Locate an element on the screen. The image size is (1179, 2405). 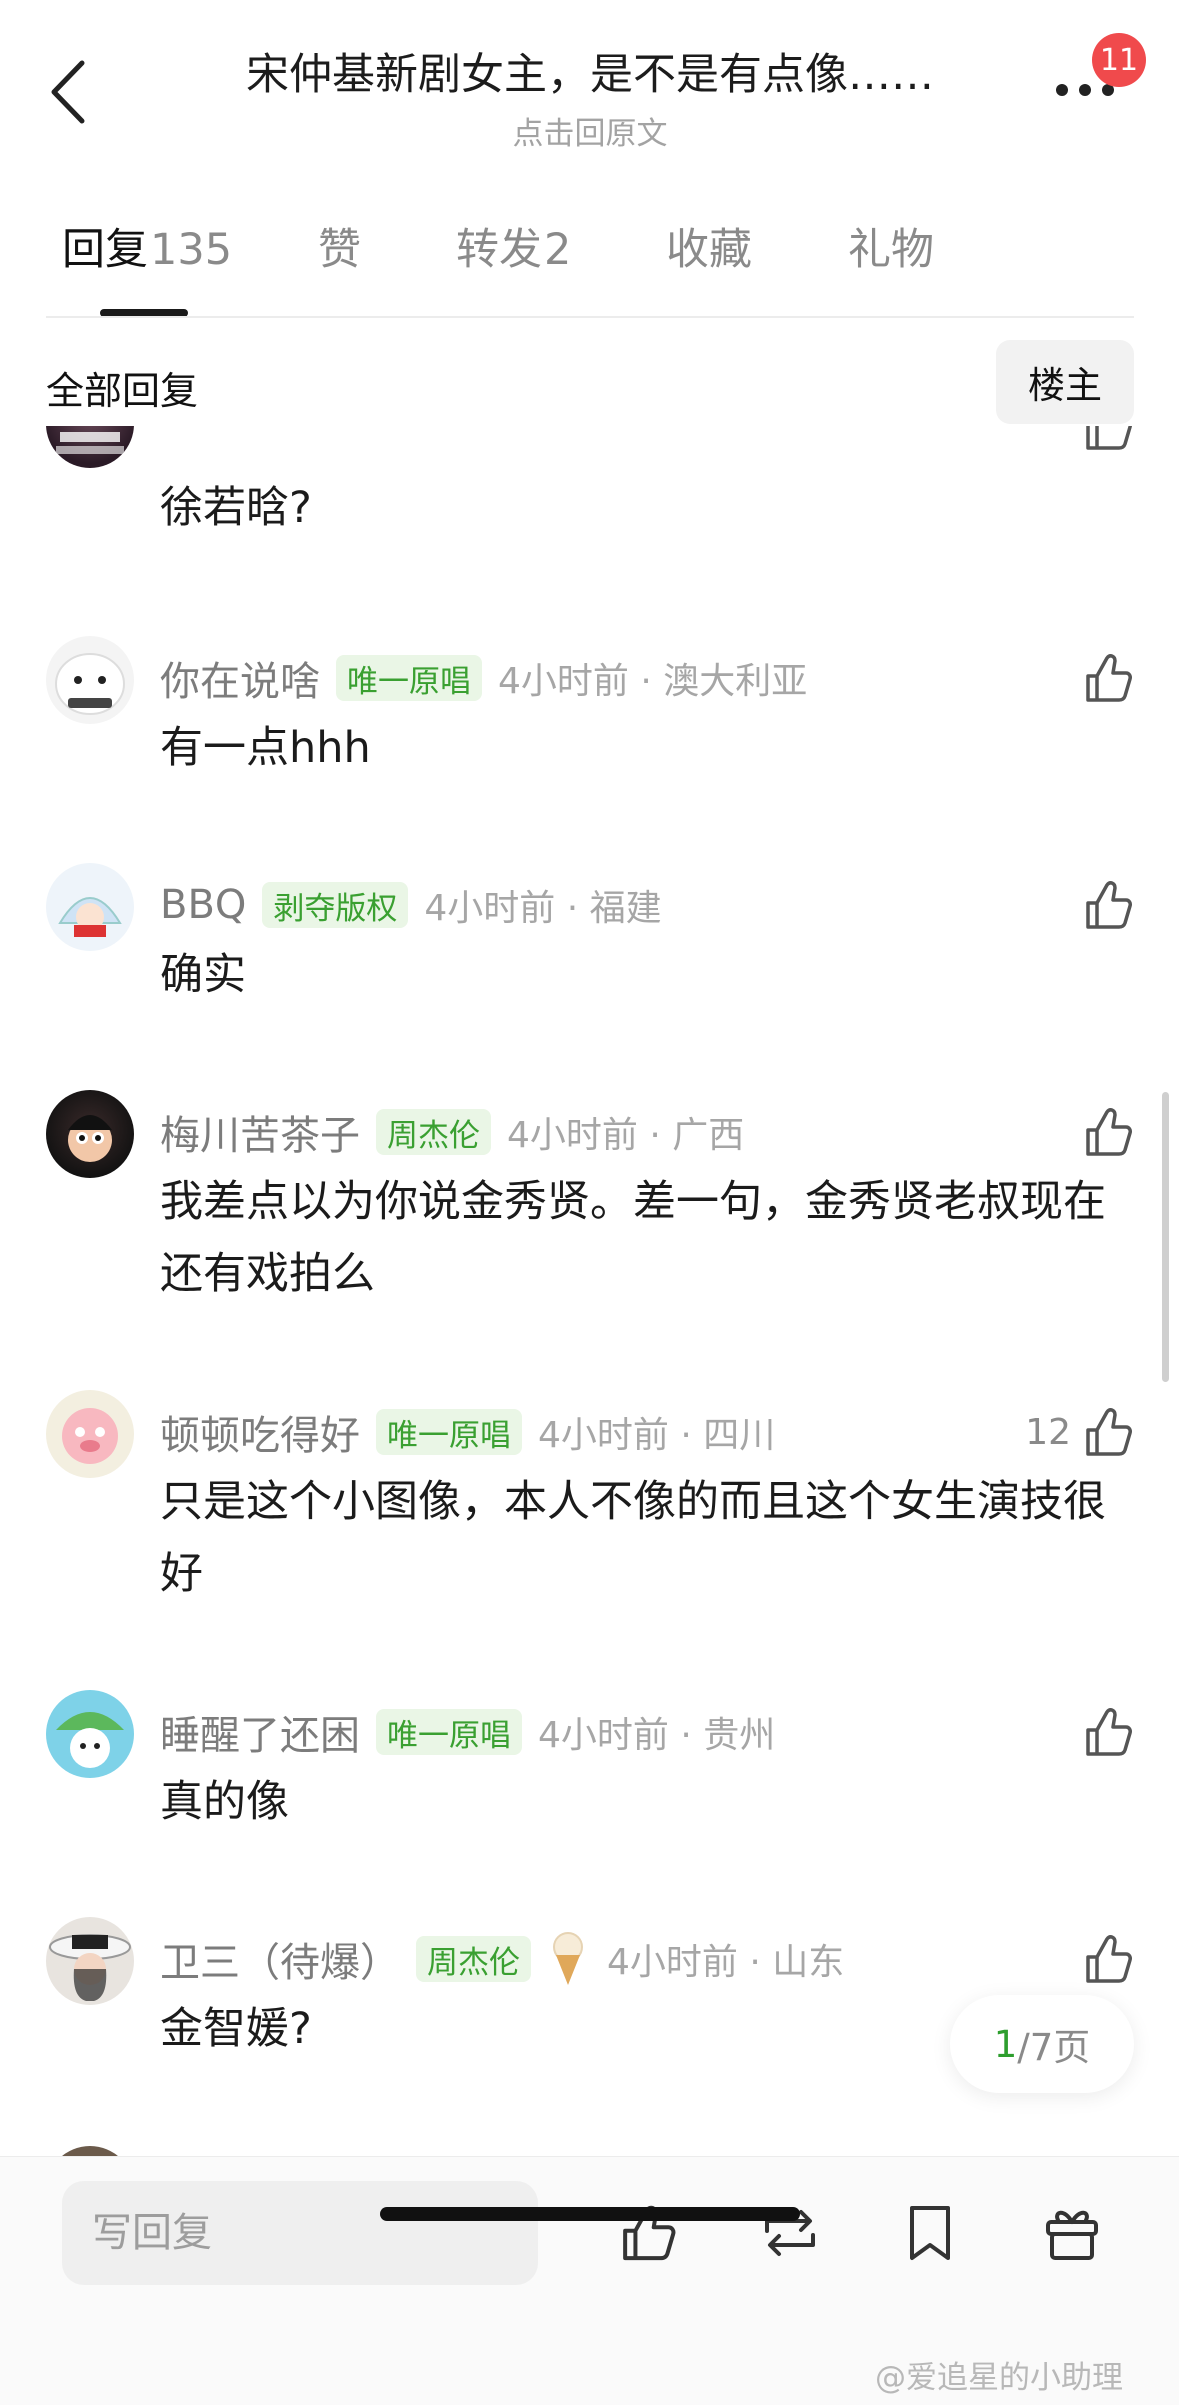
user-tag: 剥夺版权 is located at coordinates (335, 905).